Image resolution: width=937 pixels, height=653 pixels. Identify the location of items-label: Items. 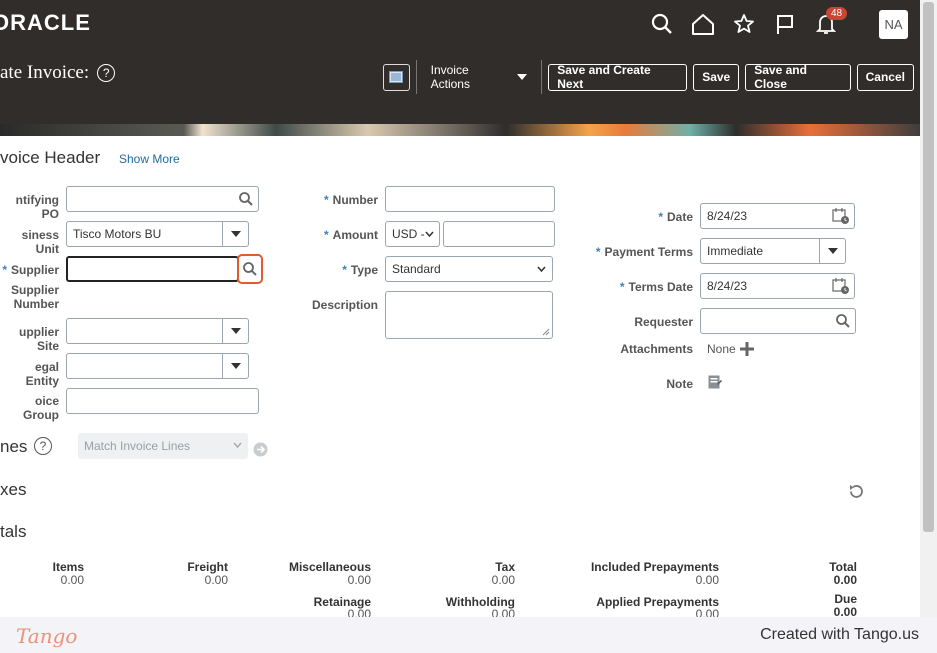
(68, 567).